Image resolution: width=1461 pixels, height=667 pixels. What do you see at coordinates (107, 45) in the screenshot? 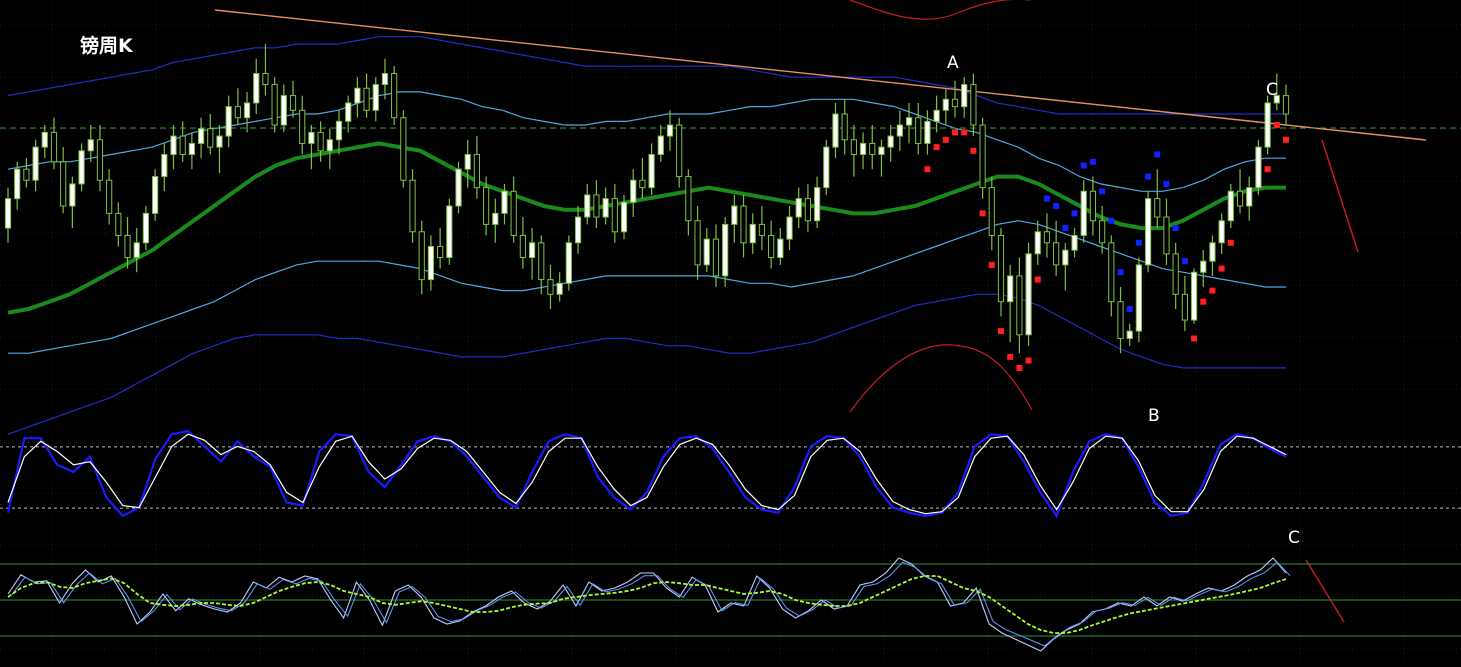
I see `chart-title: 镑周K` at bounding box center [107, 45].